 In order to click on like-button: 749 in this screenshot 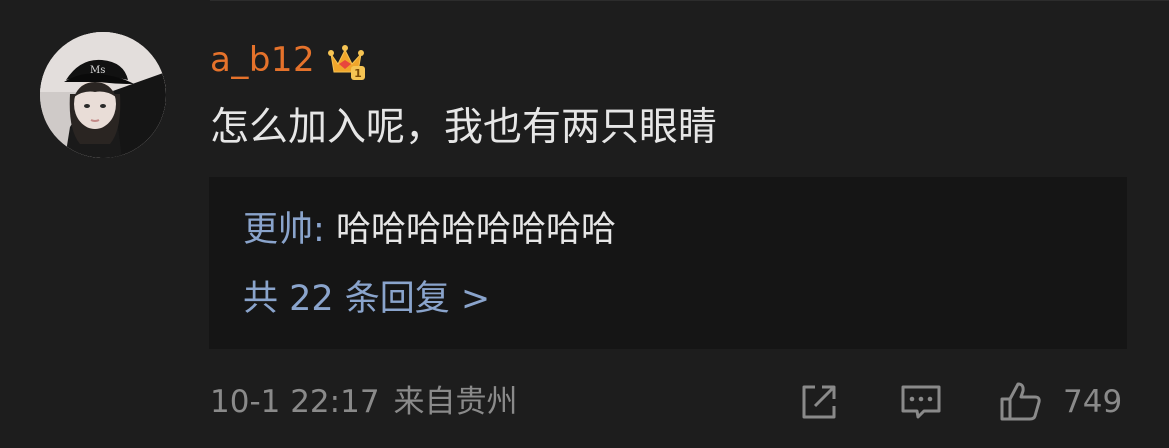, I will do `click(1059, 402)`.